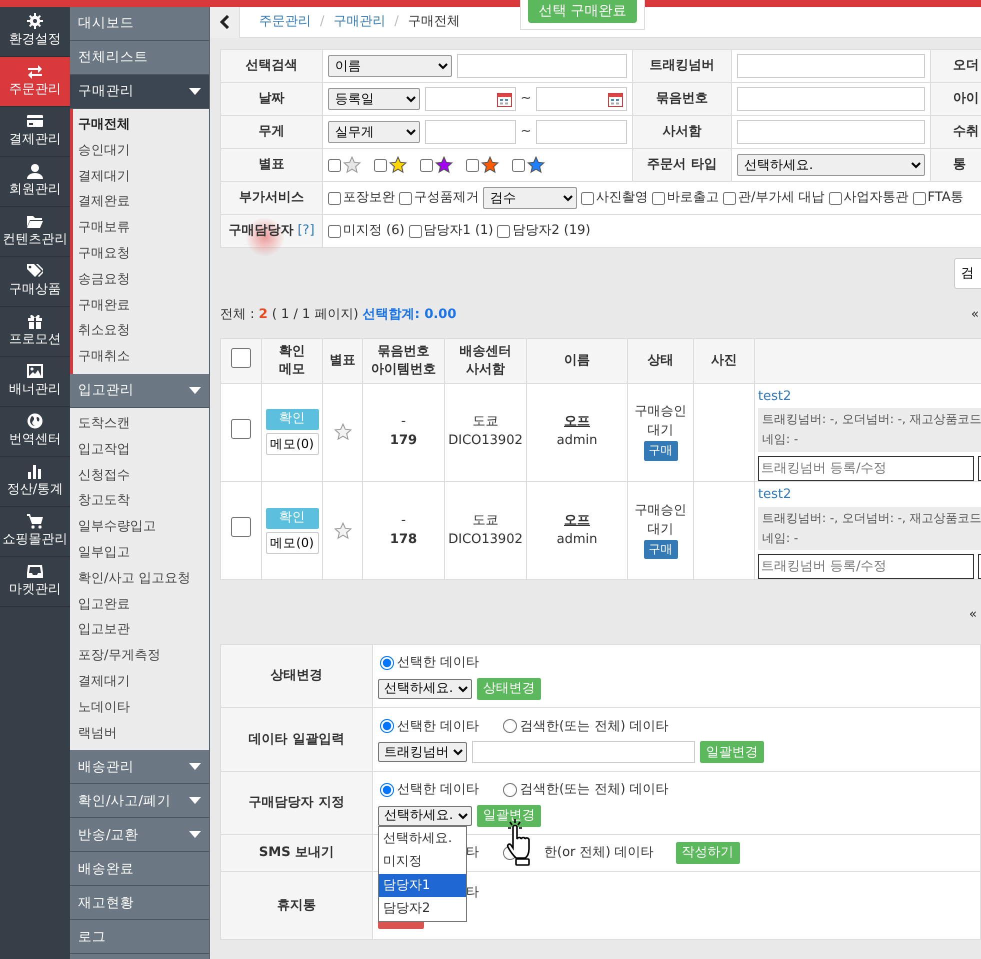  Describe the element at coordinates (306, 230) in the screenshot. I see `help-link: [?]` at that location.